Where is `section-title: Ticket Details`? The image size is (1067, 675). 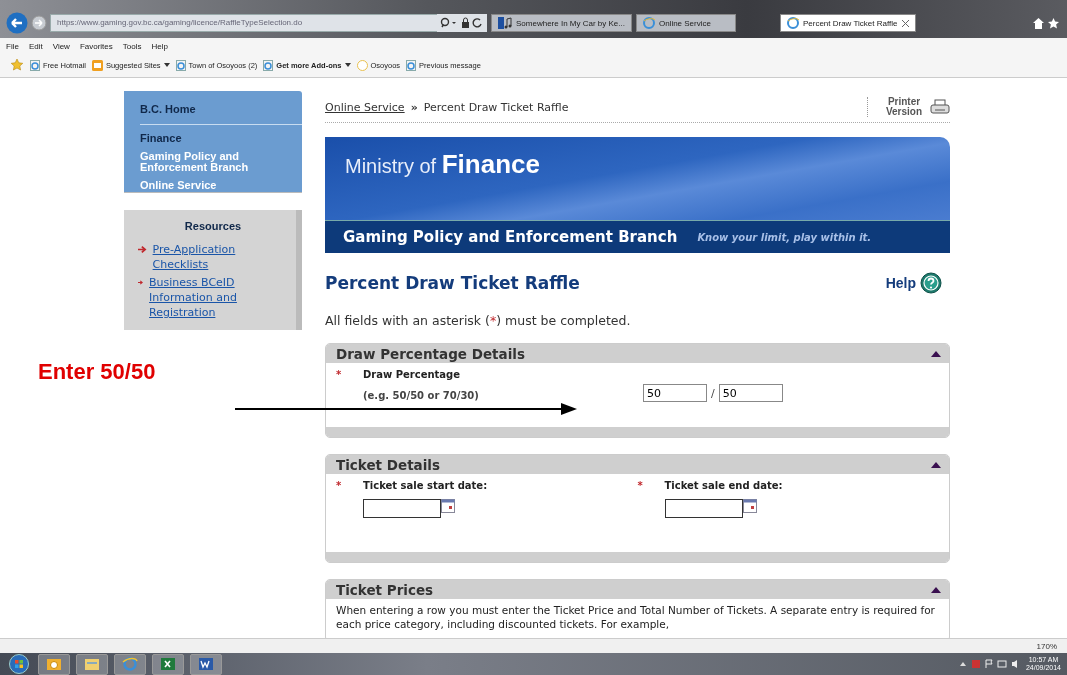
section-title: Ticket Details is located at coordinates (388, 464).